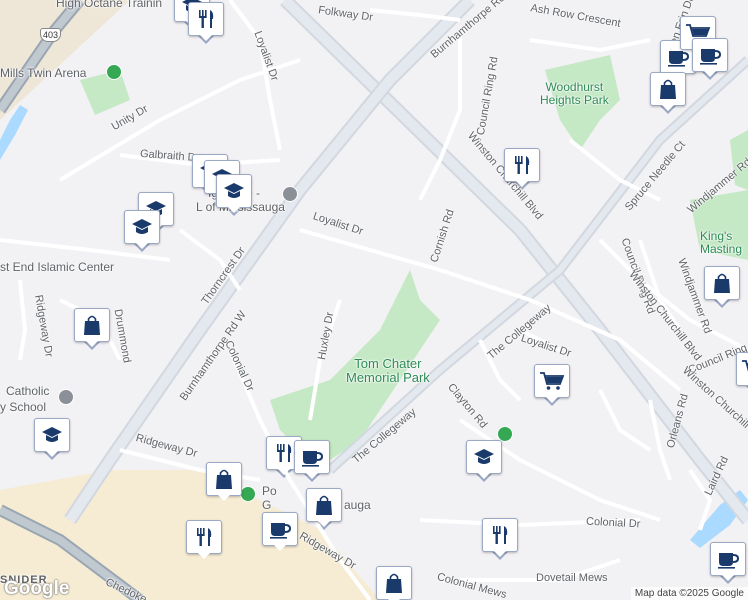 The width and height of the screenshot is (748, 600). What do you see at coordinates (66, 397) in the screenshot?
I see `school-pin-icon` at bounding box center [66, 397].